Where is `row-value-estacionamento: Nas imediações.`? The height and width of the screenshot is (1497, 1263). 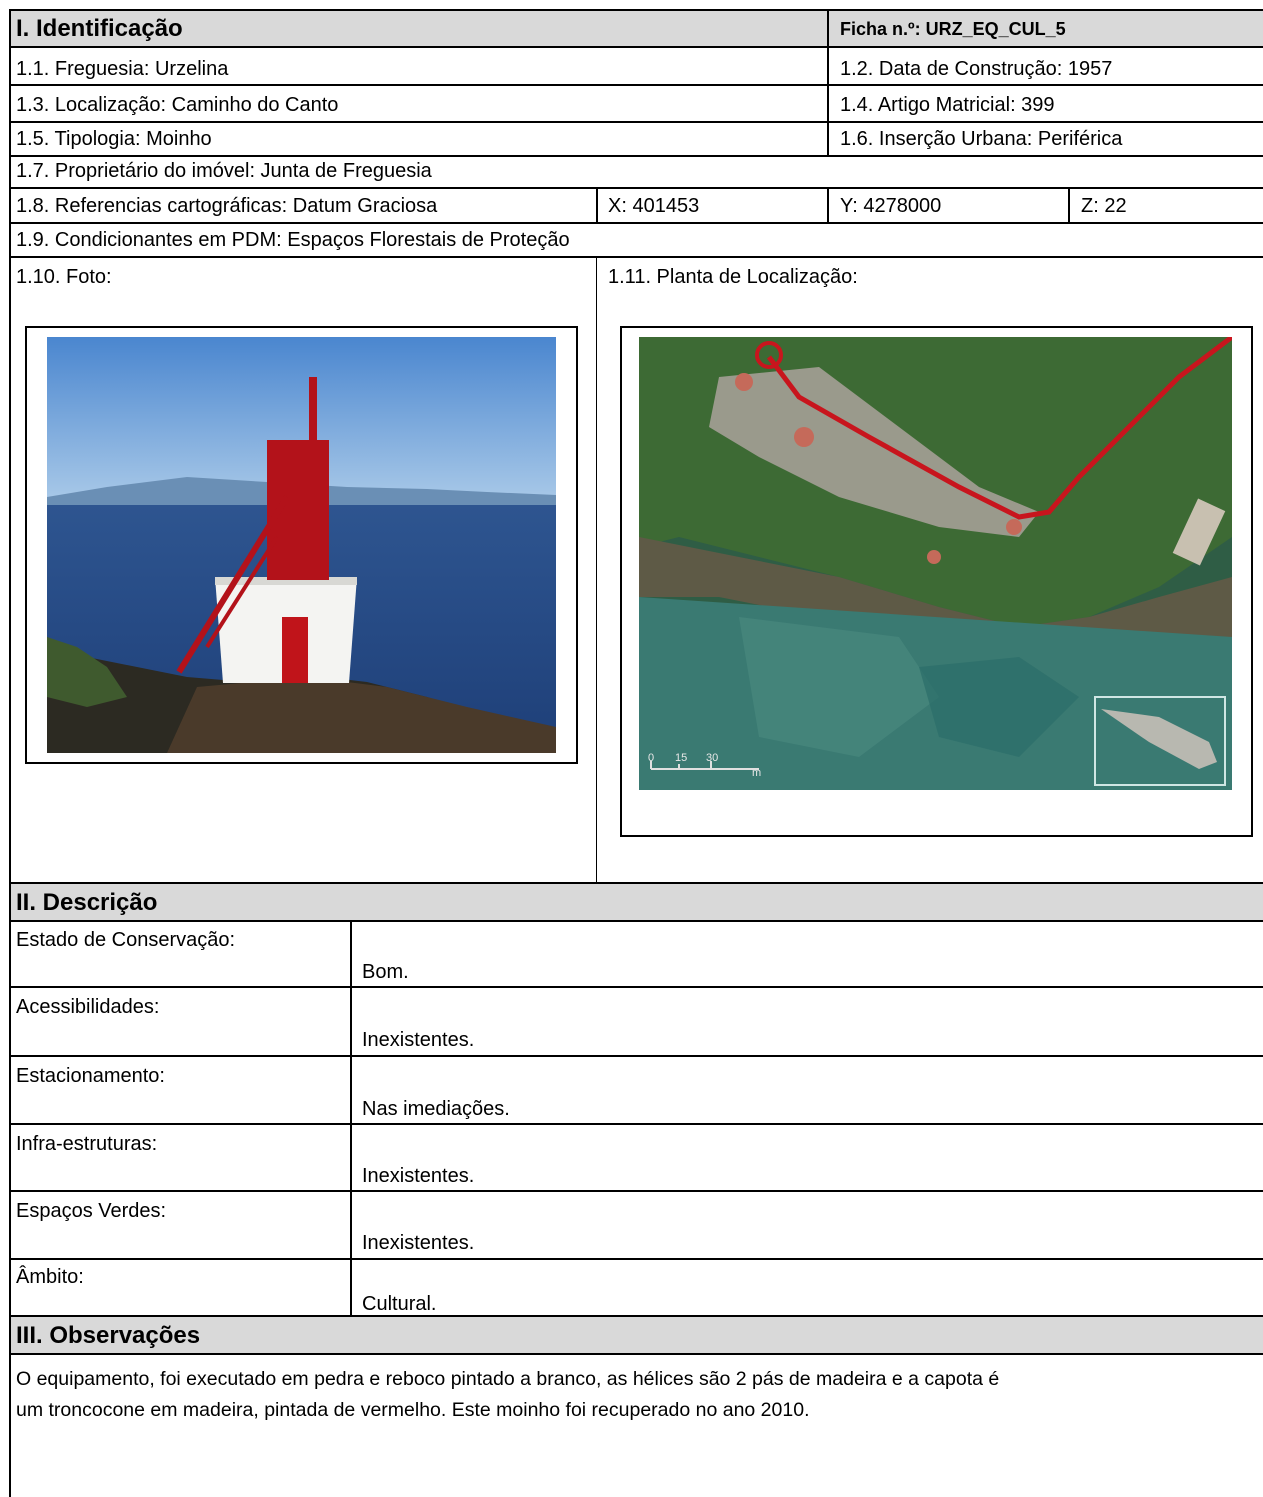
row-value-estacionamento: Nas imediações. is located at coordinates (436, 1109).